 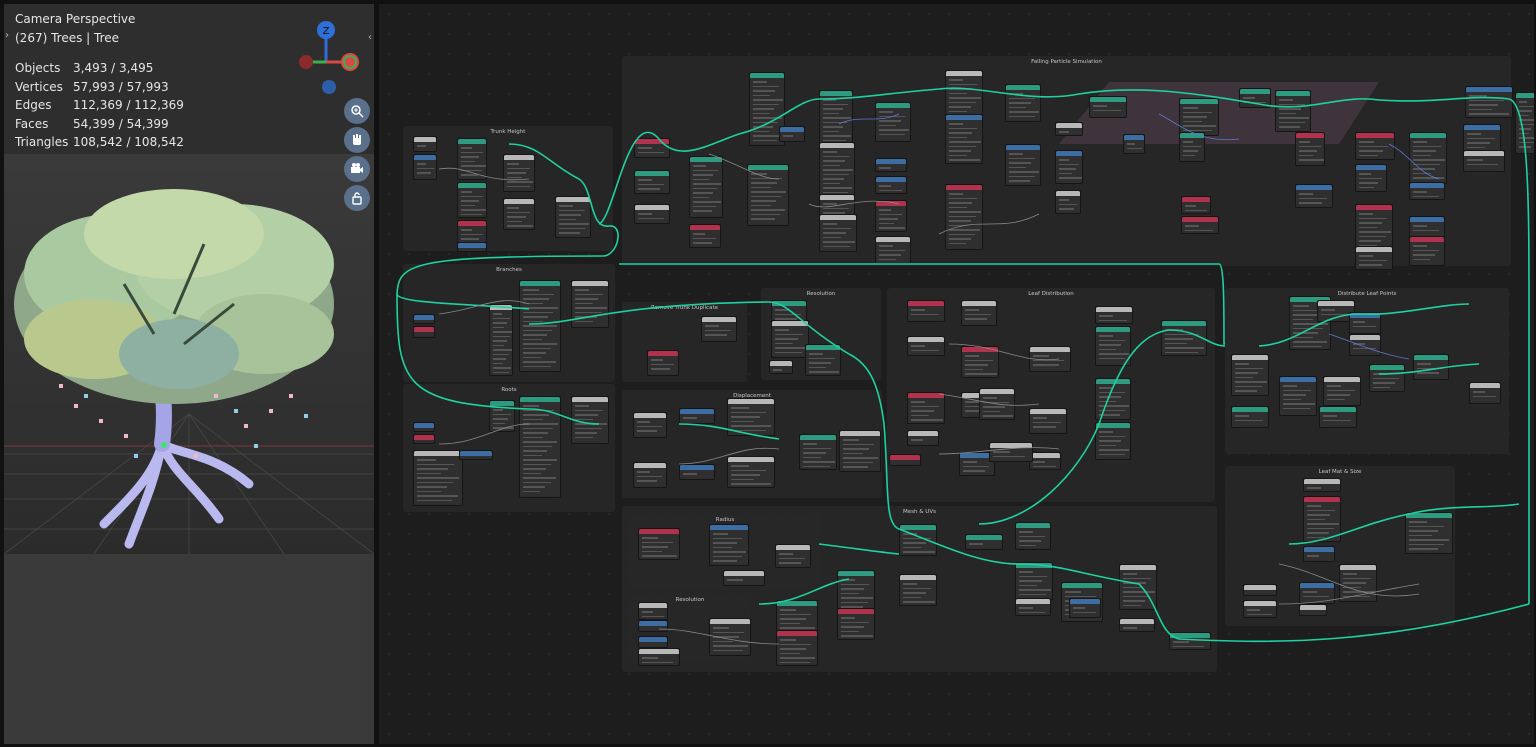 I want to click on camera-icon, so click(x=357, y=169).